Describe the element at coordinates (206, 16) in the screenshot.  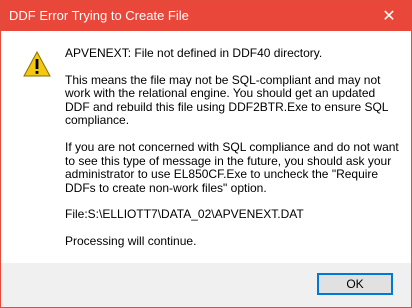
I see `title-bar: DDF Error Trying to Create File ✕` at that location.